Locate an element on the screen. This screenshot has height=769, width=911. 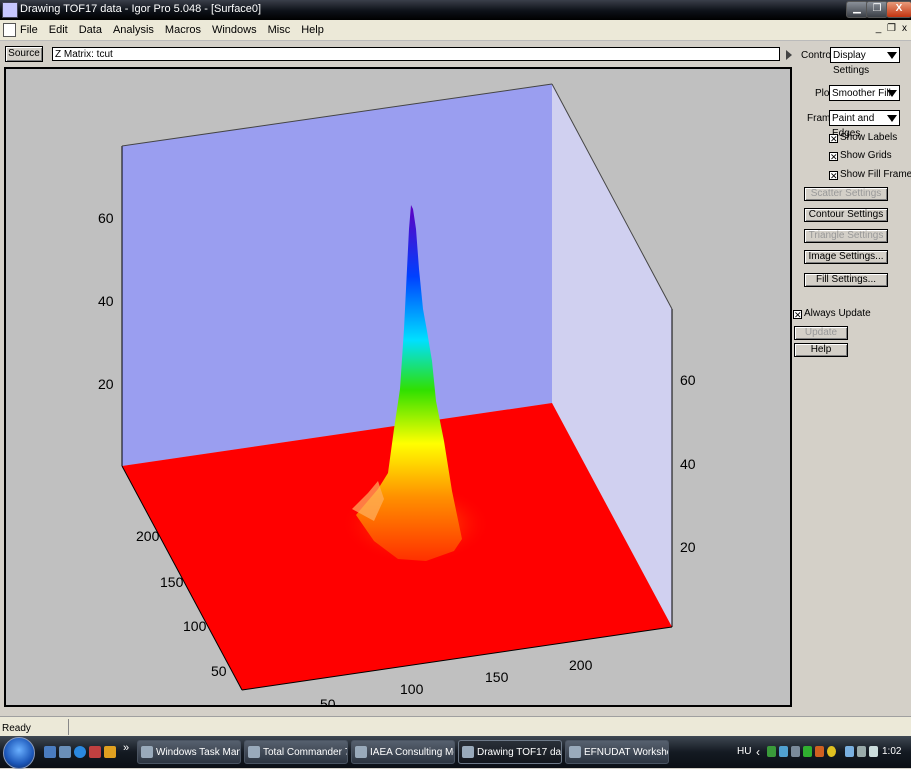
menu-analysis: Analysis is located at coordinates (133, 30).